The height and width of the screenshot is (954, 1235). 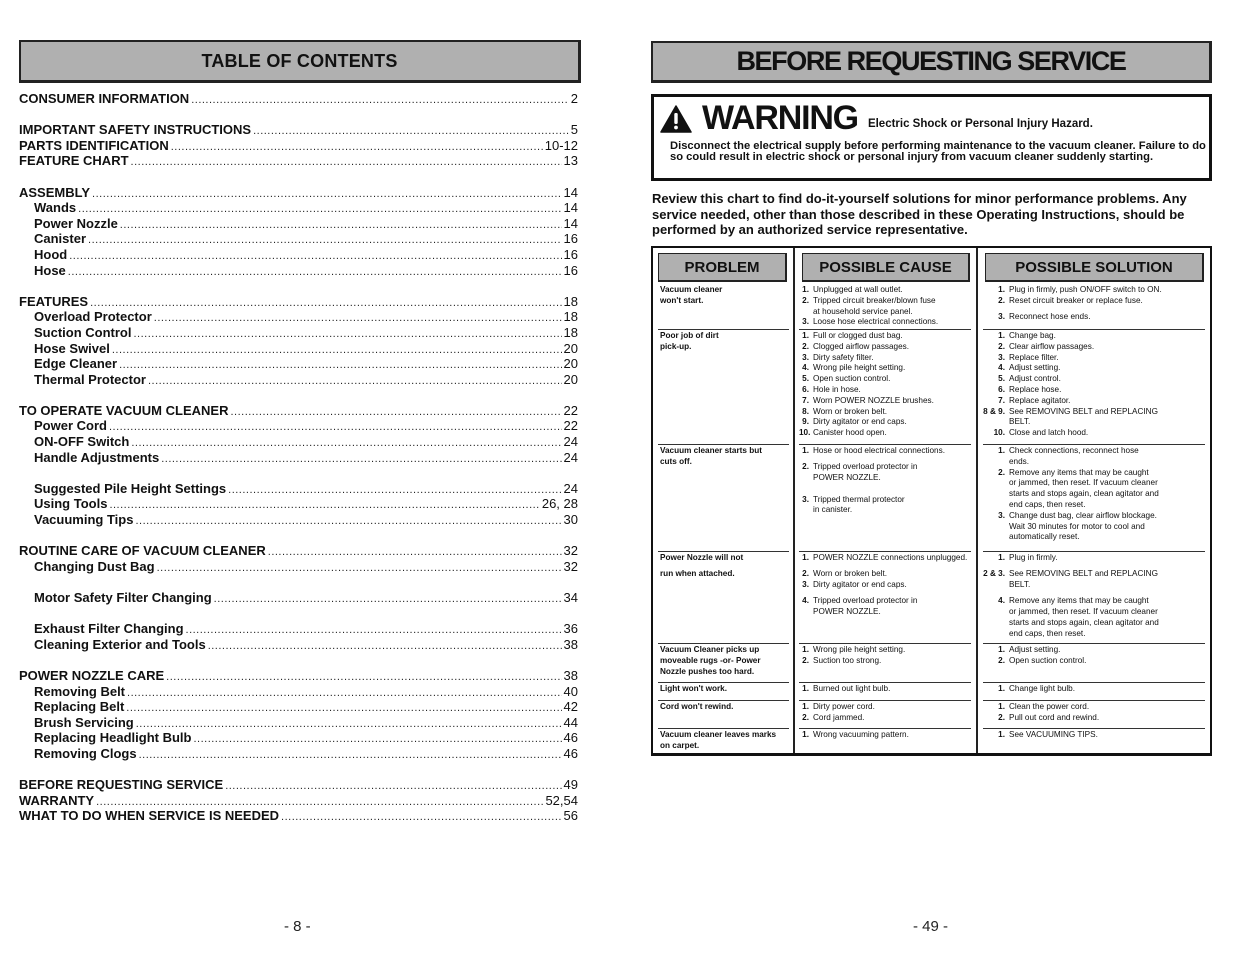 I want to click on toc-entry-label: TO OPERATE VACUUM CLEANER, so click(x=124, y=410).